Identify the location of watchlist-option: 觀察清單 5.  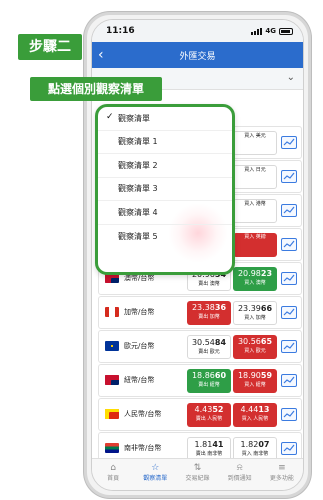
(165, 237).